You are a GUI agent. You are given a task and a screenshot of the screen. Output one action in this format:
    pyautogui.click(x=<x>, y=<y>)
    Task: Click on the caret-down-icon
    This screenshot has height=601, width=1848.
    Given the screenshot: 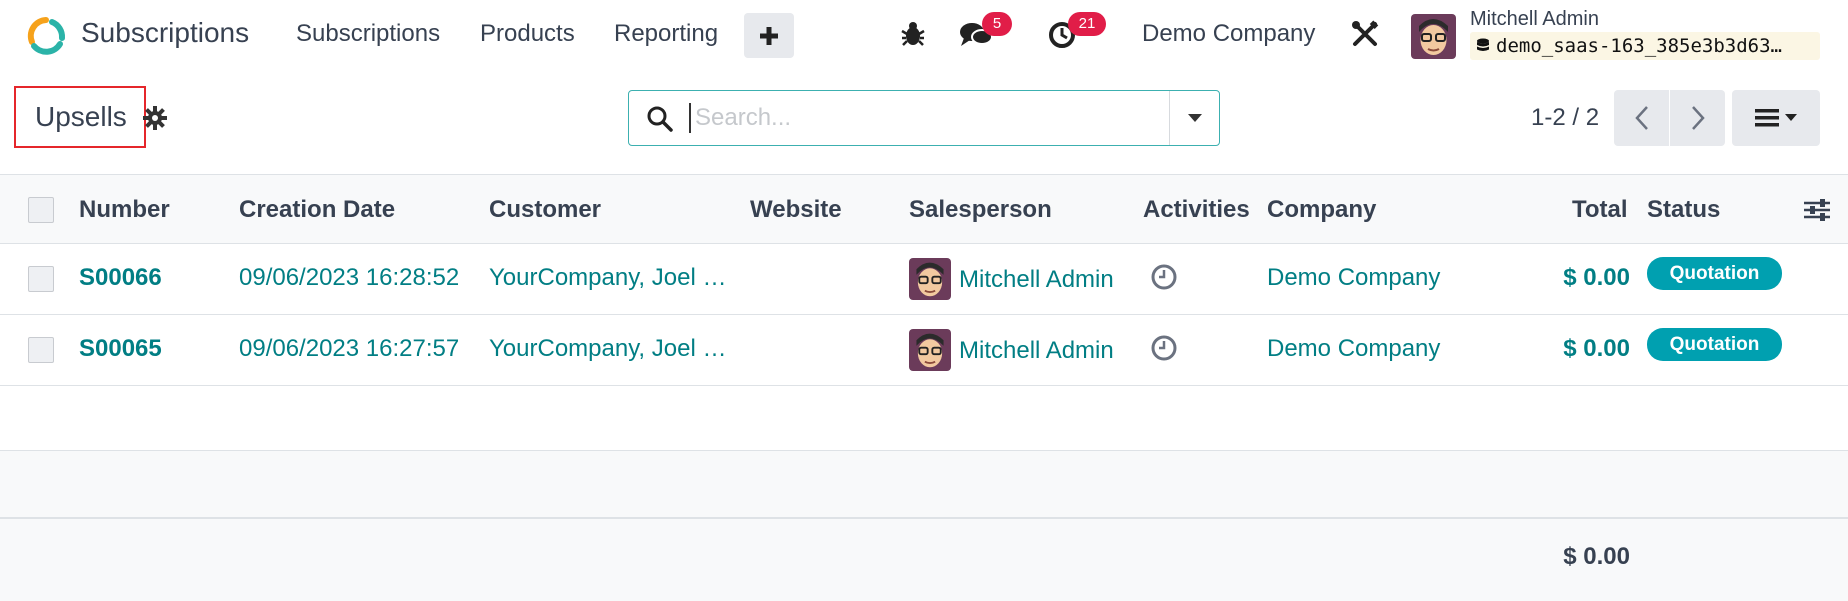 What is the action you would take?
    pyautogui.click(x=1195, y=118)
    